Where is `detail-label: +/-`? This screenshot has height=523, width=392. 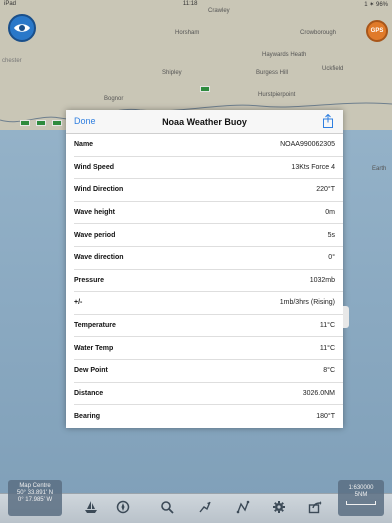
detail-label: +/- is located at coordinates (78, 303).